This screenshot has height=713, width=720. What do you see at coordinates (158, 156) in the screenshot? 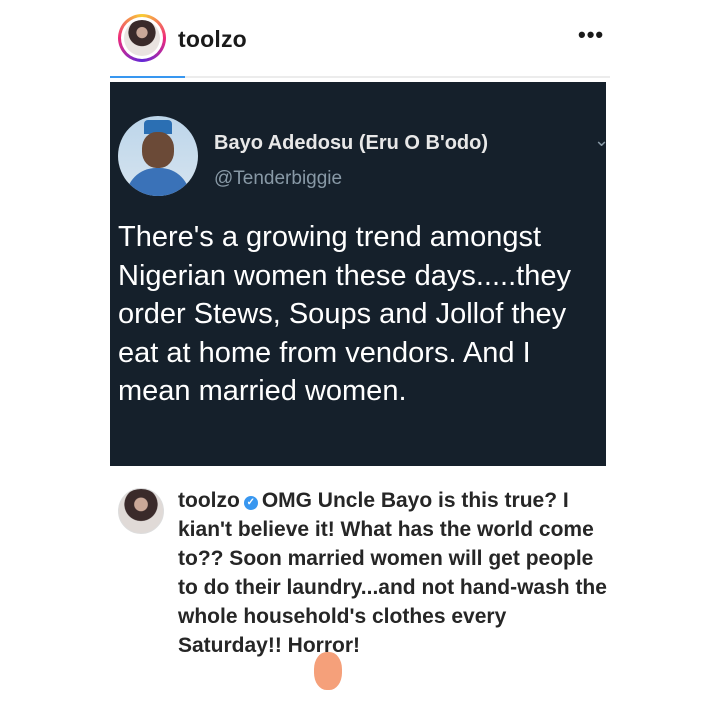
I see `tweet-avatar` at bounding box center [158, 156].